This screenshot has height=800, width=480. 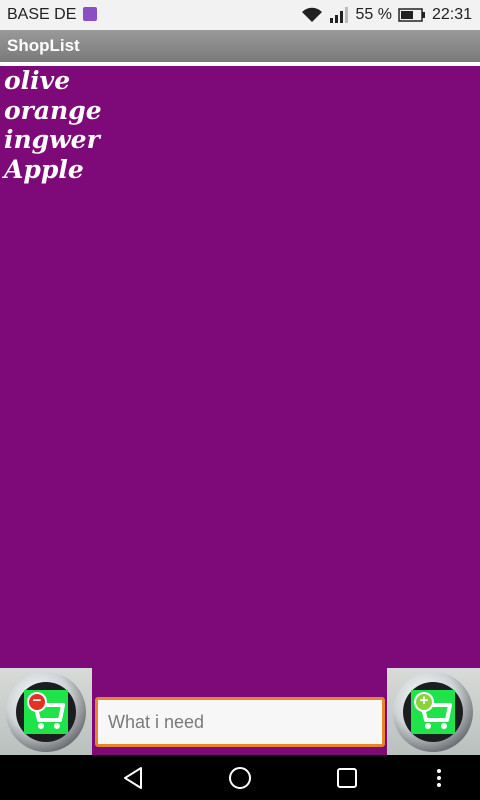 What do you see at coordinates (37, 701) in the screenshot?
I see `minus-badge-icon: −` at bounding box center [37, 701].